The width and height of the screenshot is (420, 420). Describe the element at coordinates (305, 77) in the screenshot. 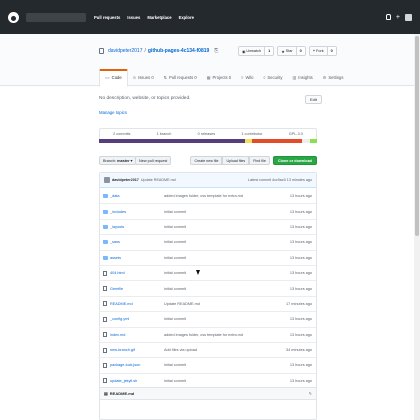

I see `tab-insights-label: Insights` at that location.